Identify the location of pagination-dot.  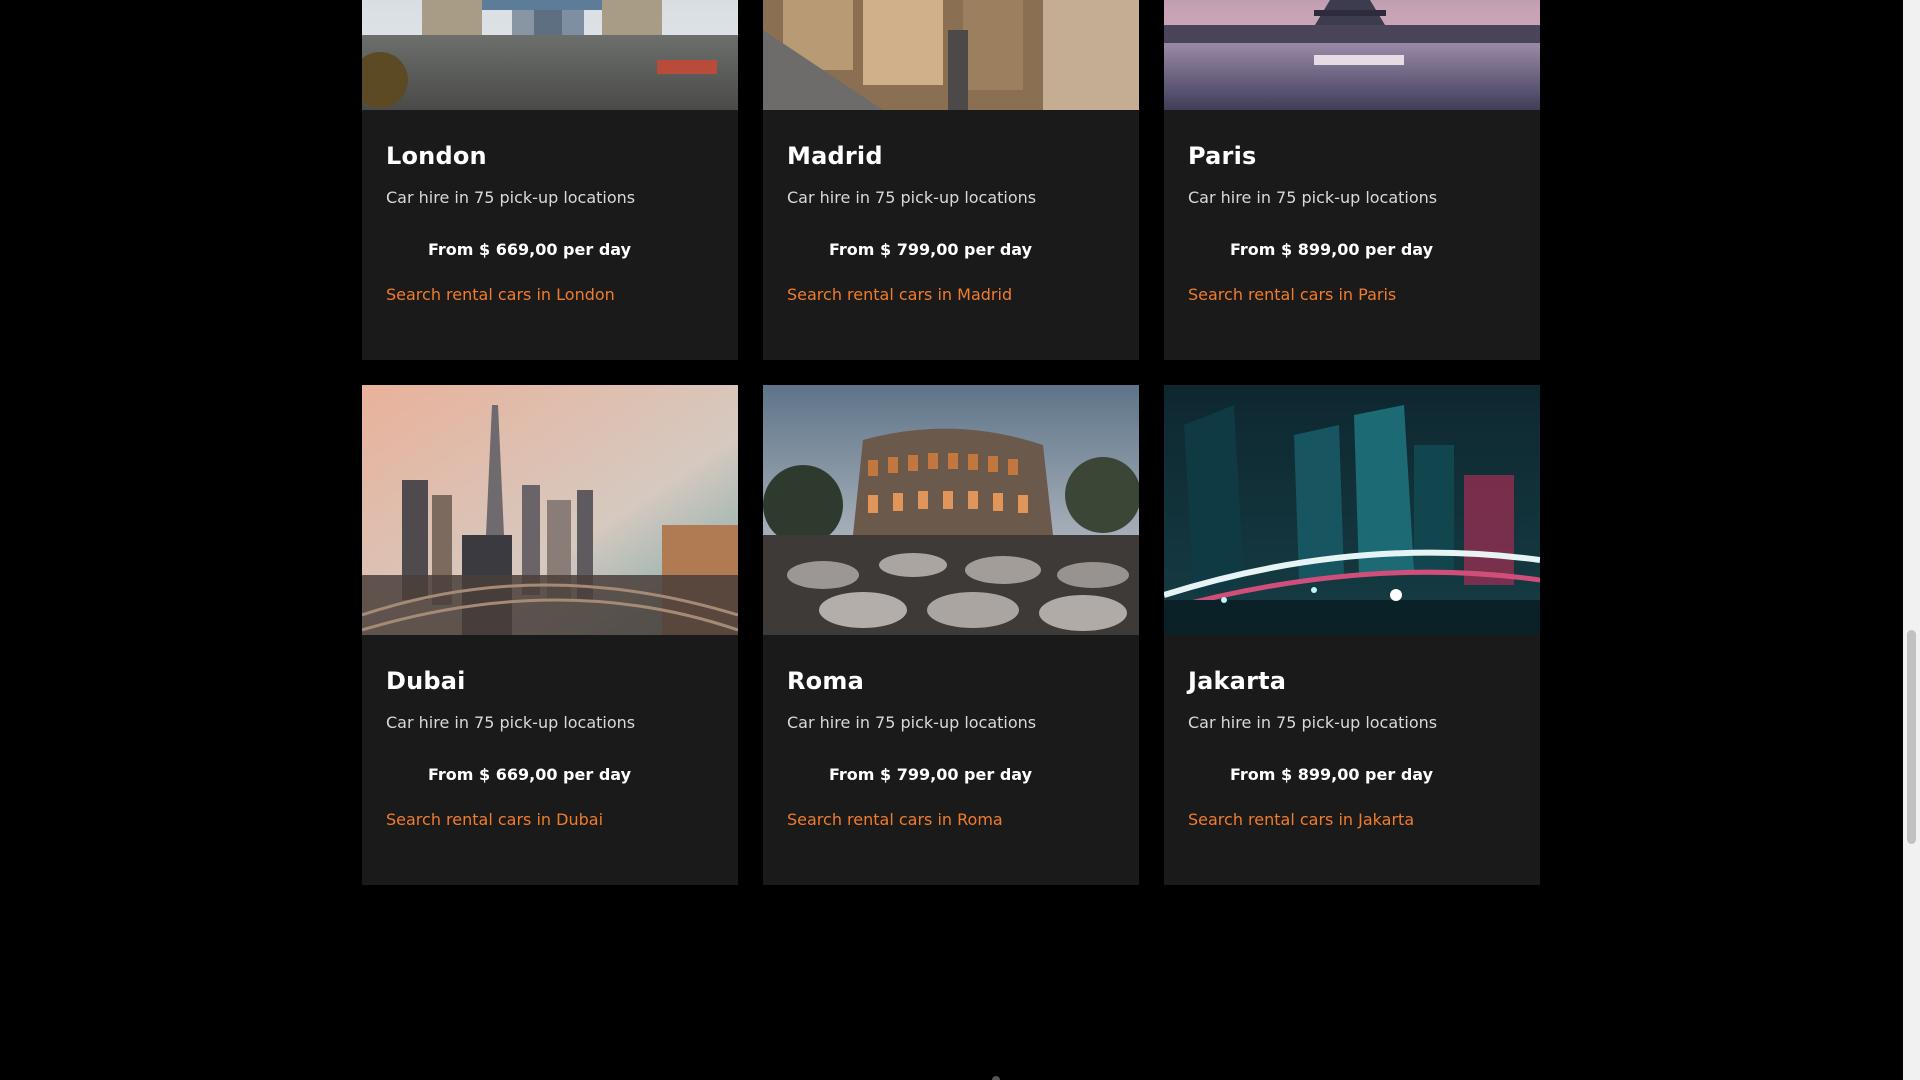
(996, 1078).